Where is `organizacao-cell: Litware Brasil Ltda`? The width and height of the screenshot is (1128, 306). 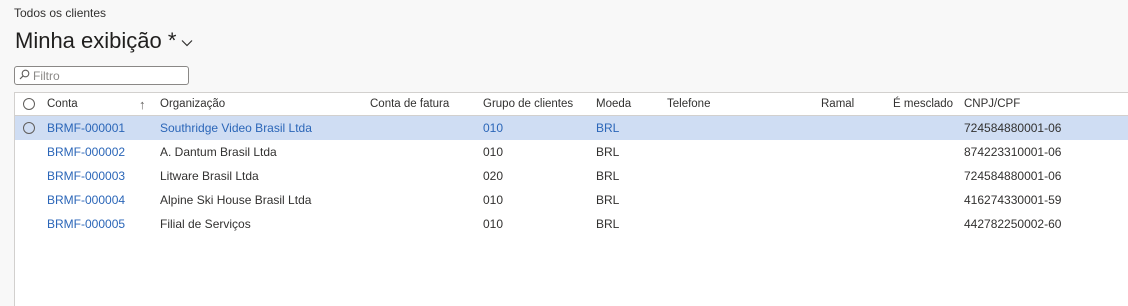 organizacao-cell: Litware Brasil Ltda is located at coordinates (209, 176).